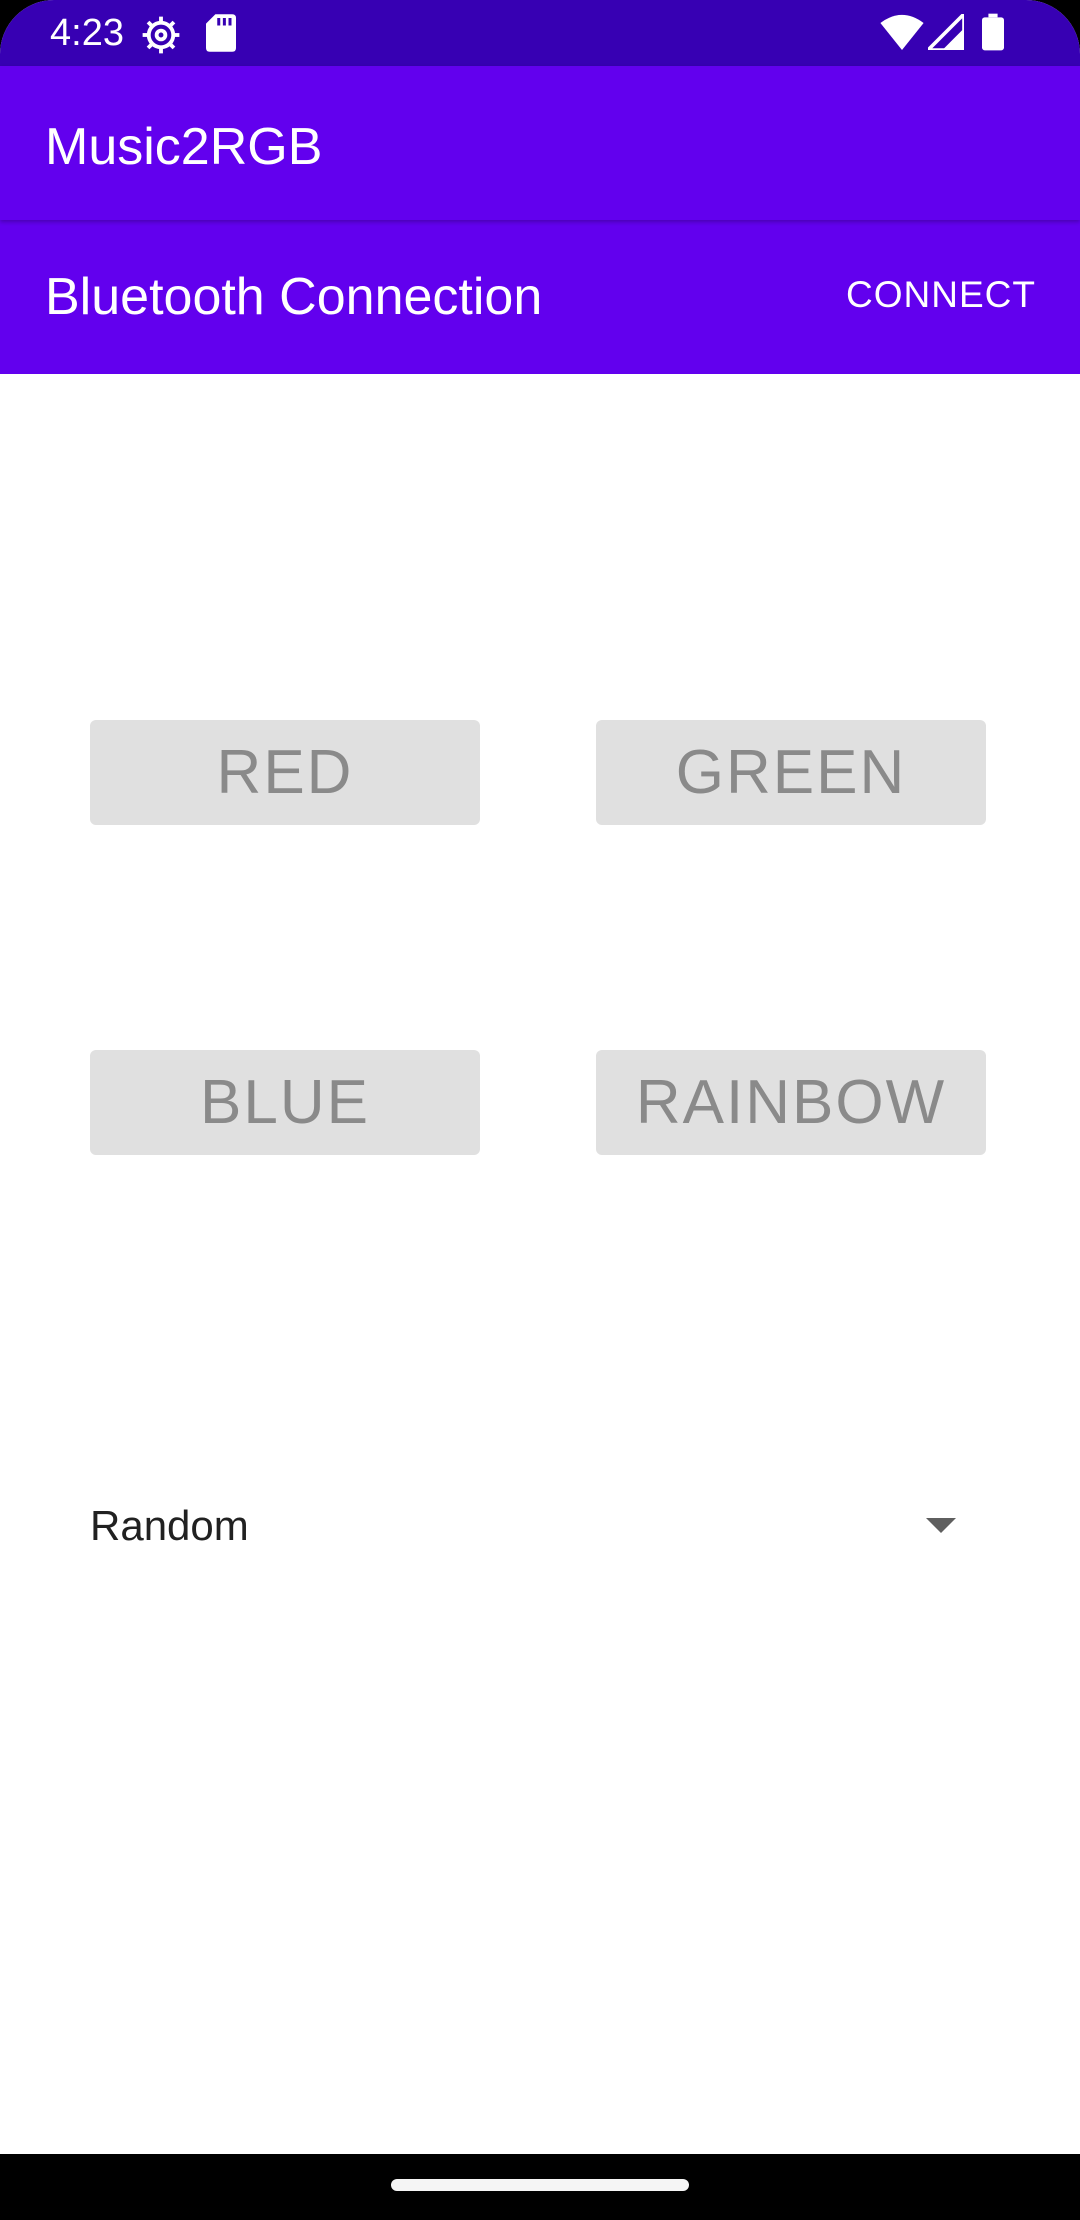 The height and width of the screenshot is (2220, 1080). I want to click on red-button: RED, so click(285, 772).